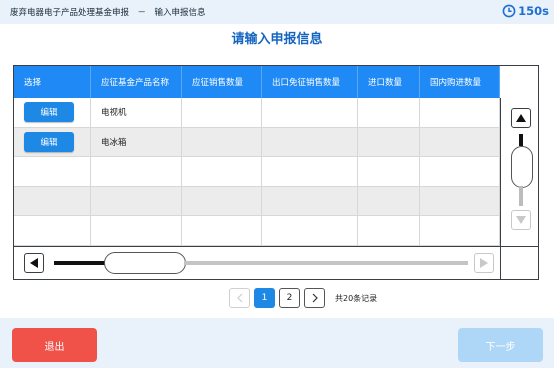  I want to click on triangle-down-icon, so click(521, 220).